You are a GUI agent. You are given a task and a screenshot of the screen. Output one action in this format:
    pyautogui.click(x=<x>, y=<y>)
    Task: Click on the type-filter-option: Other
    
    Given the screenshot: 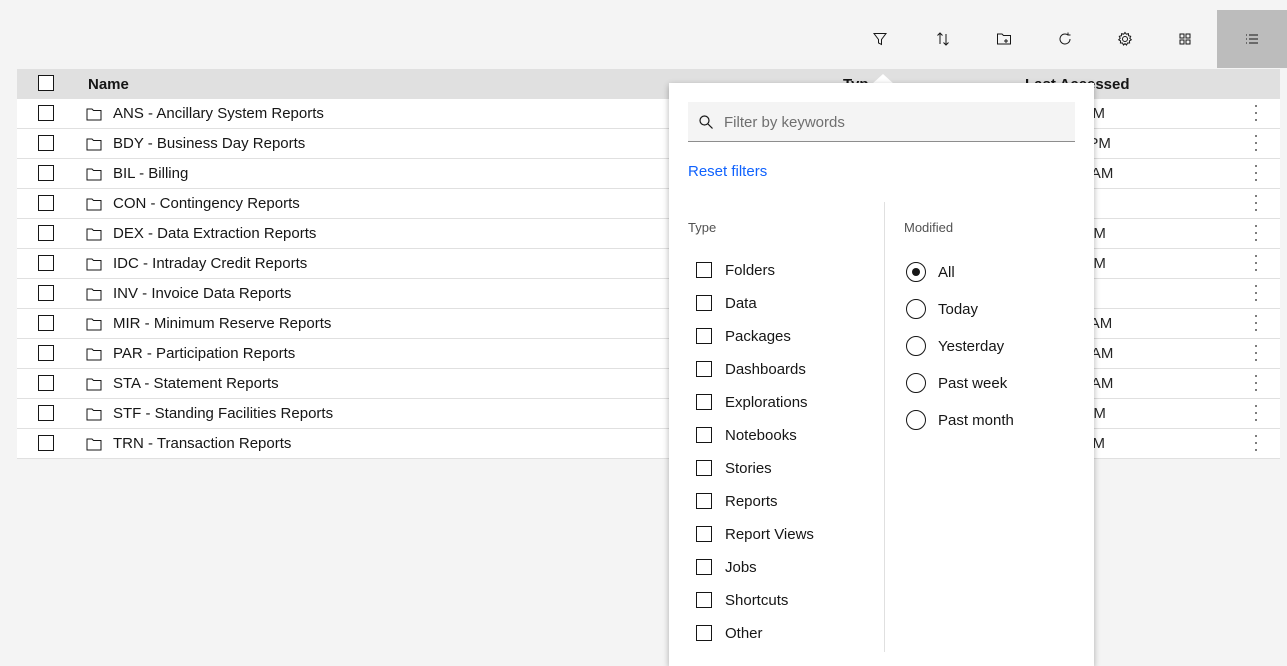 What is the action you would take?
    pyautogui.click(x=729, y=633)
    